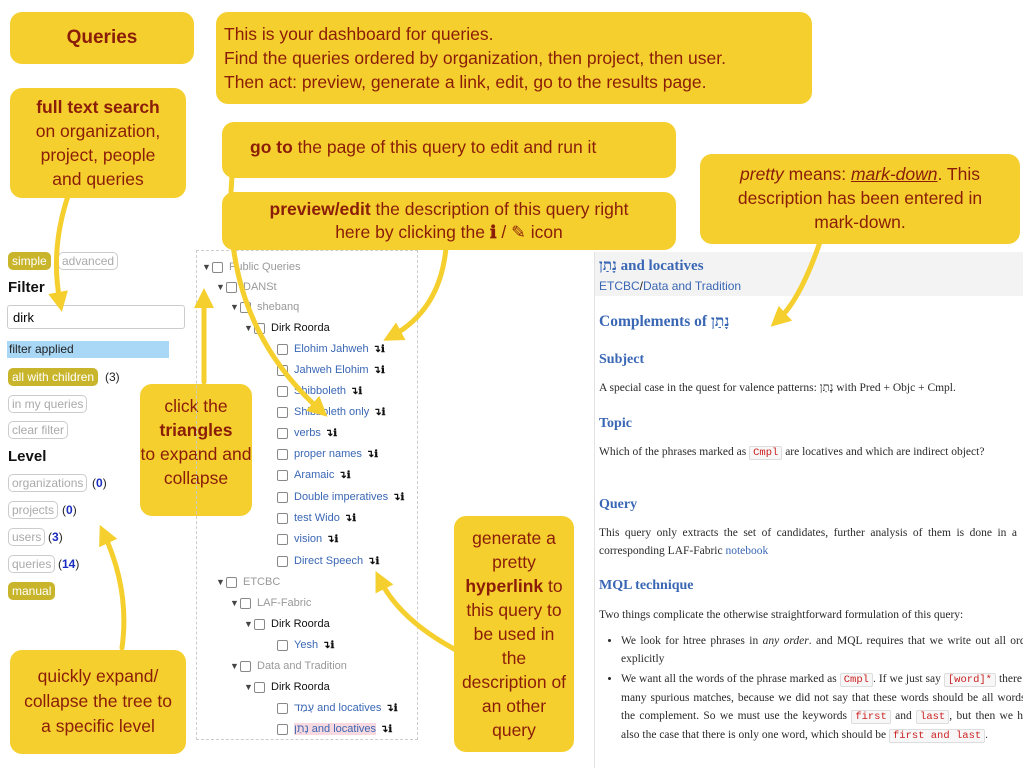 The height and width of the screenshot is (768, 1024). Describe the element at coordinates (692, 286) in the screenshot. I see `breadcrumb-project: Data and Tradition` at that location.